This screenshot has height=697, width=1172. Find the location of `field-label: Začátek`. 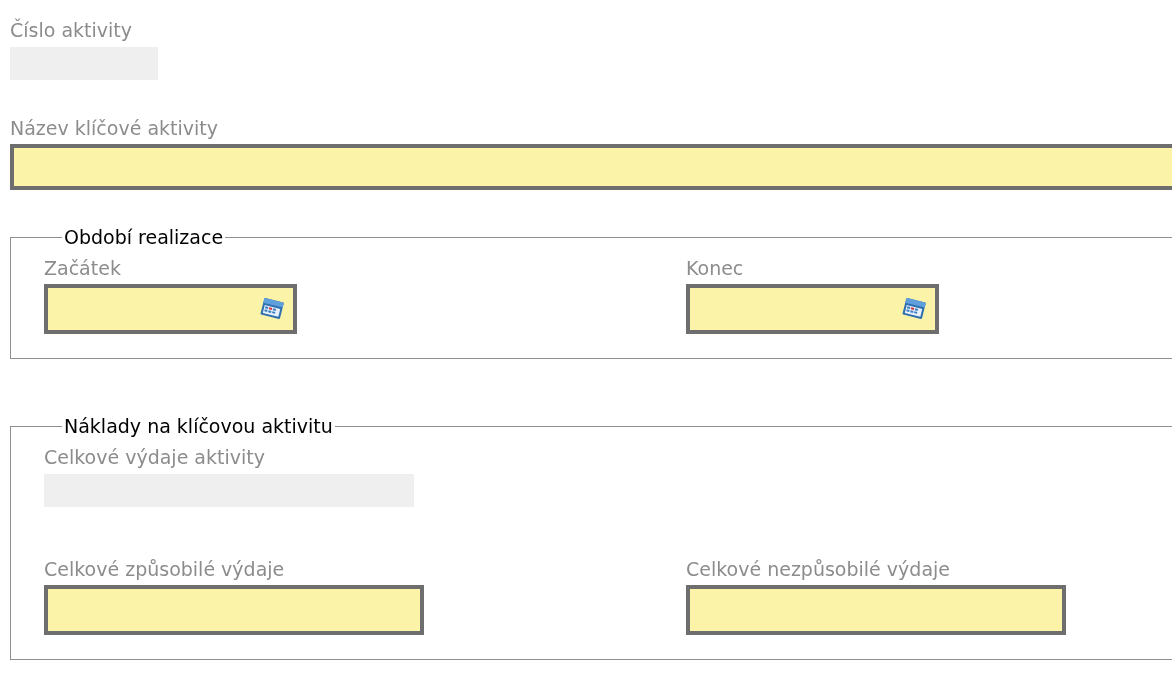

field-label: Začátek is located at coordinates (82, 268).